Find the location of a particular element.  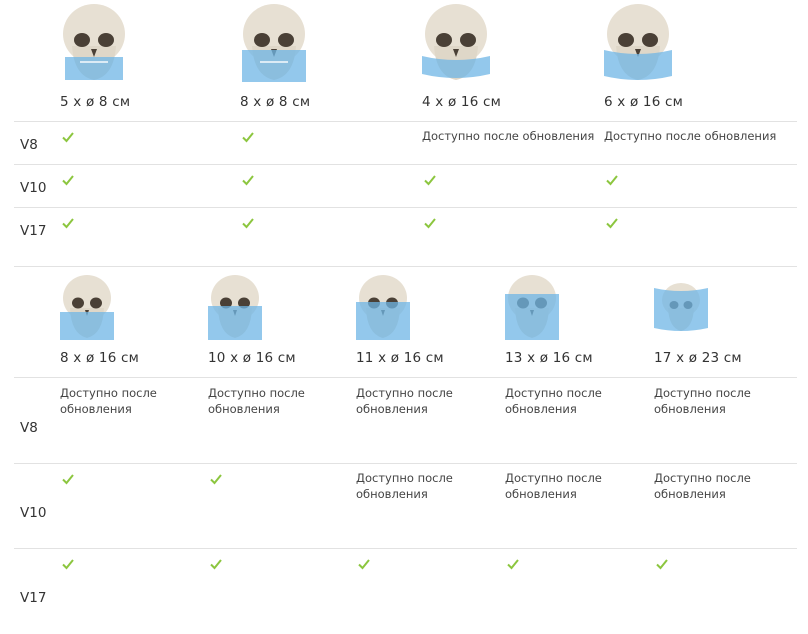

section-divider is located at coordinates (405, 266).